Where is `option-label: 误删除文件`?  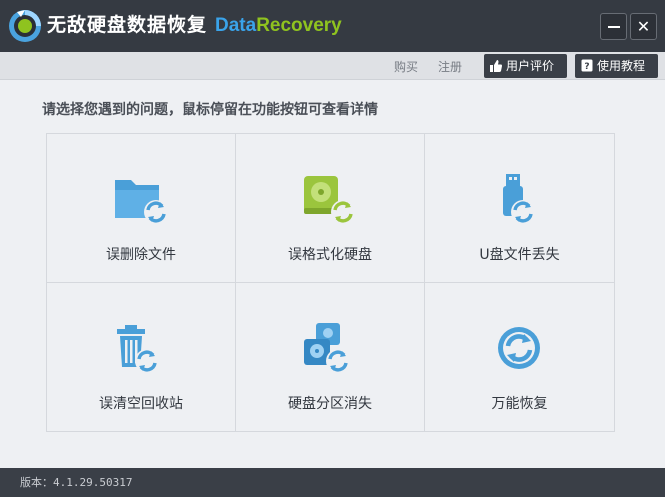
option-label: 误删除文件 is located at coordinates (141, 255).